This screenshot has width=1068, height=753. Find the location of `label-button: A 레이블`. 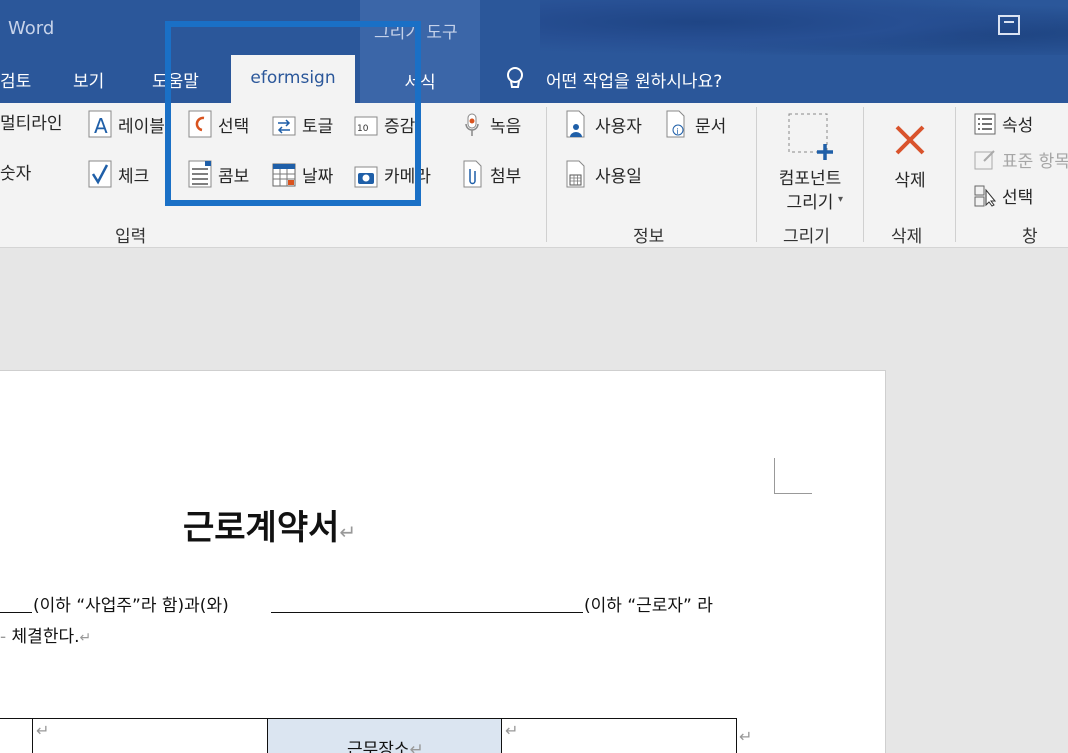

label-button: A 레이블 is located at coordinates (126, 124).